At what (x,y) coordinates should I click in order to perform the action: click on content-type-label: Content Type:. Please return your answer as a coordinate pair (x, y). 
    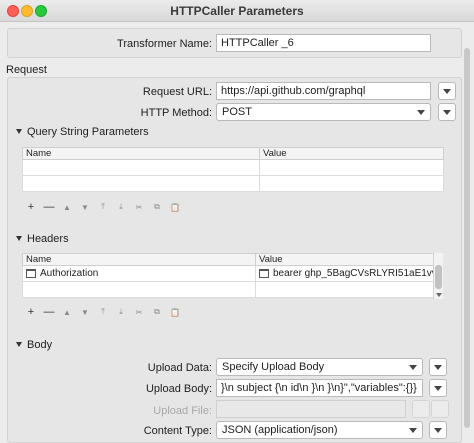
    Looking at the image, I should click on (177, 431).